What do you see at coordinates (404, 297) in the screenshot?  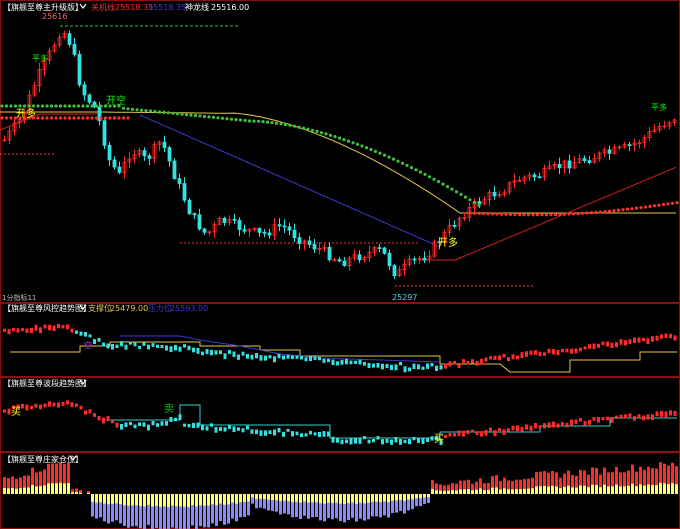 I see `low-price-label: 25297` at bounding box center [404, 297].